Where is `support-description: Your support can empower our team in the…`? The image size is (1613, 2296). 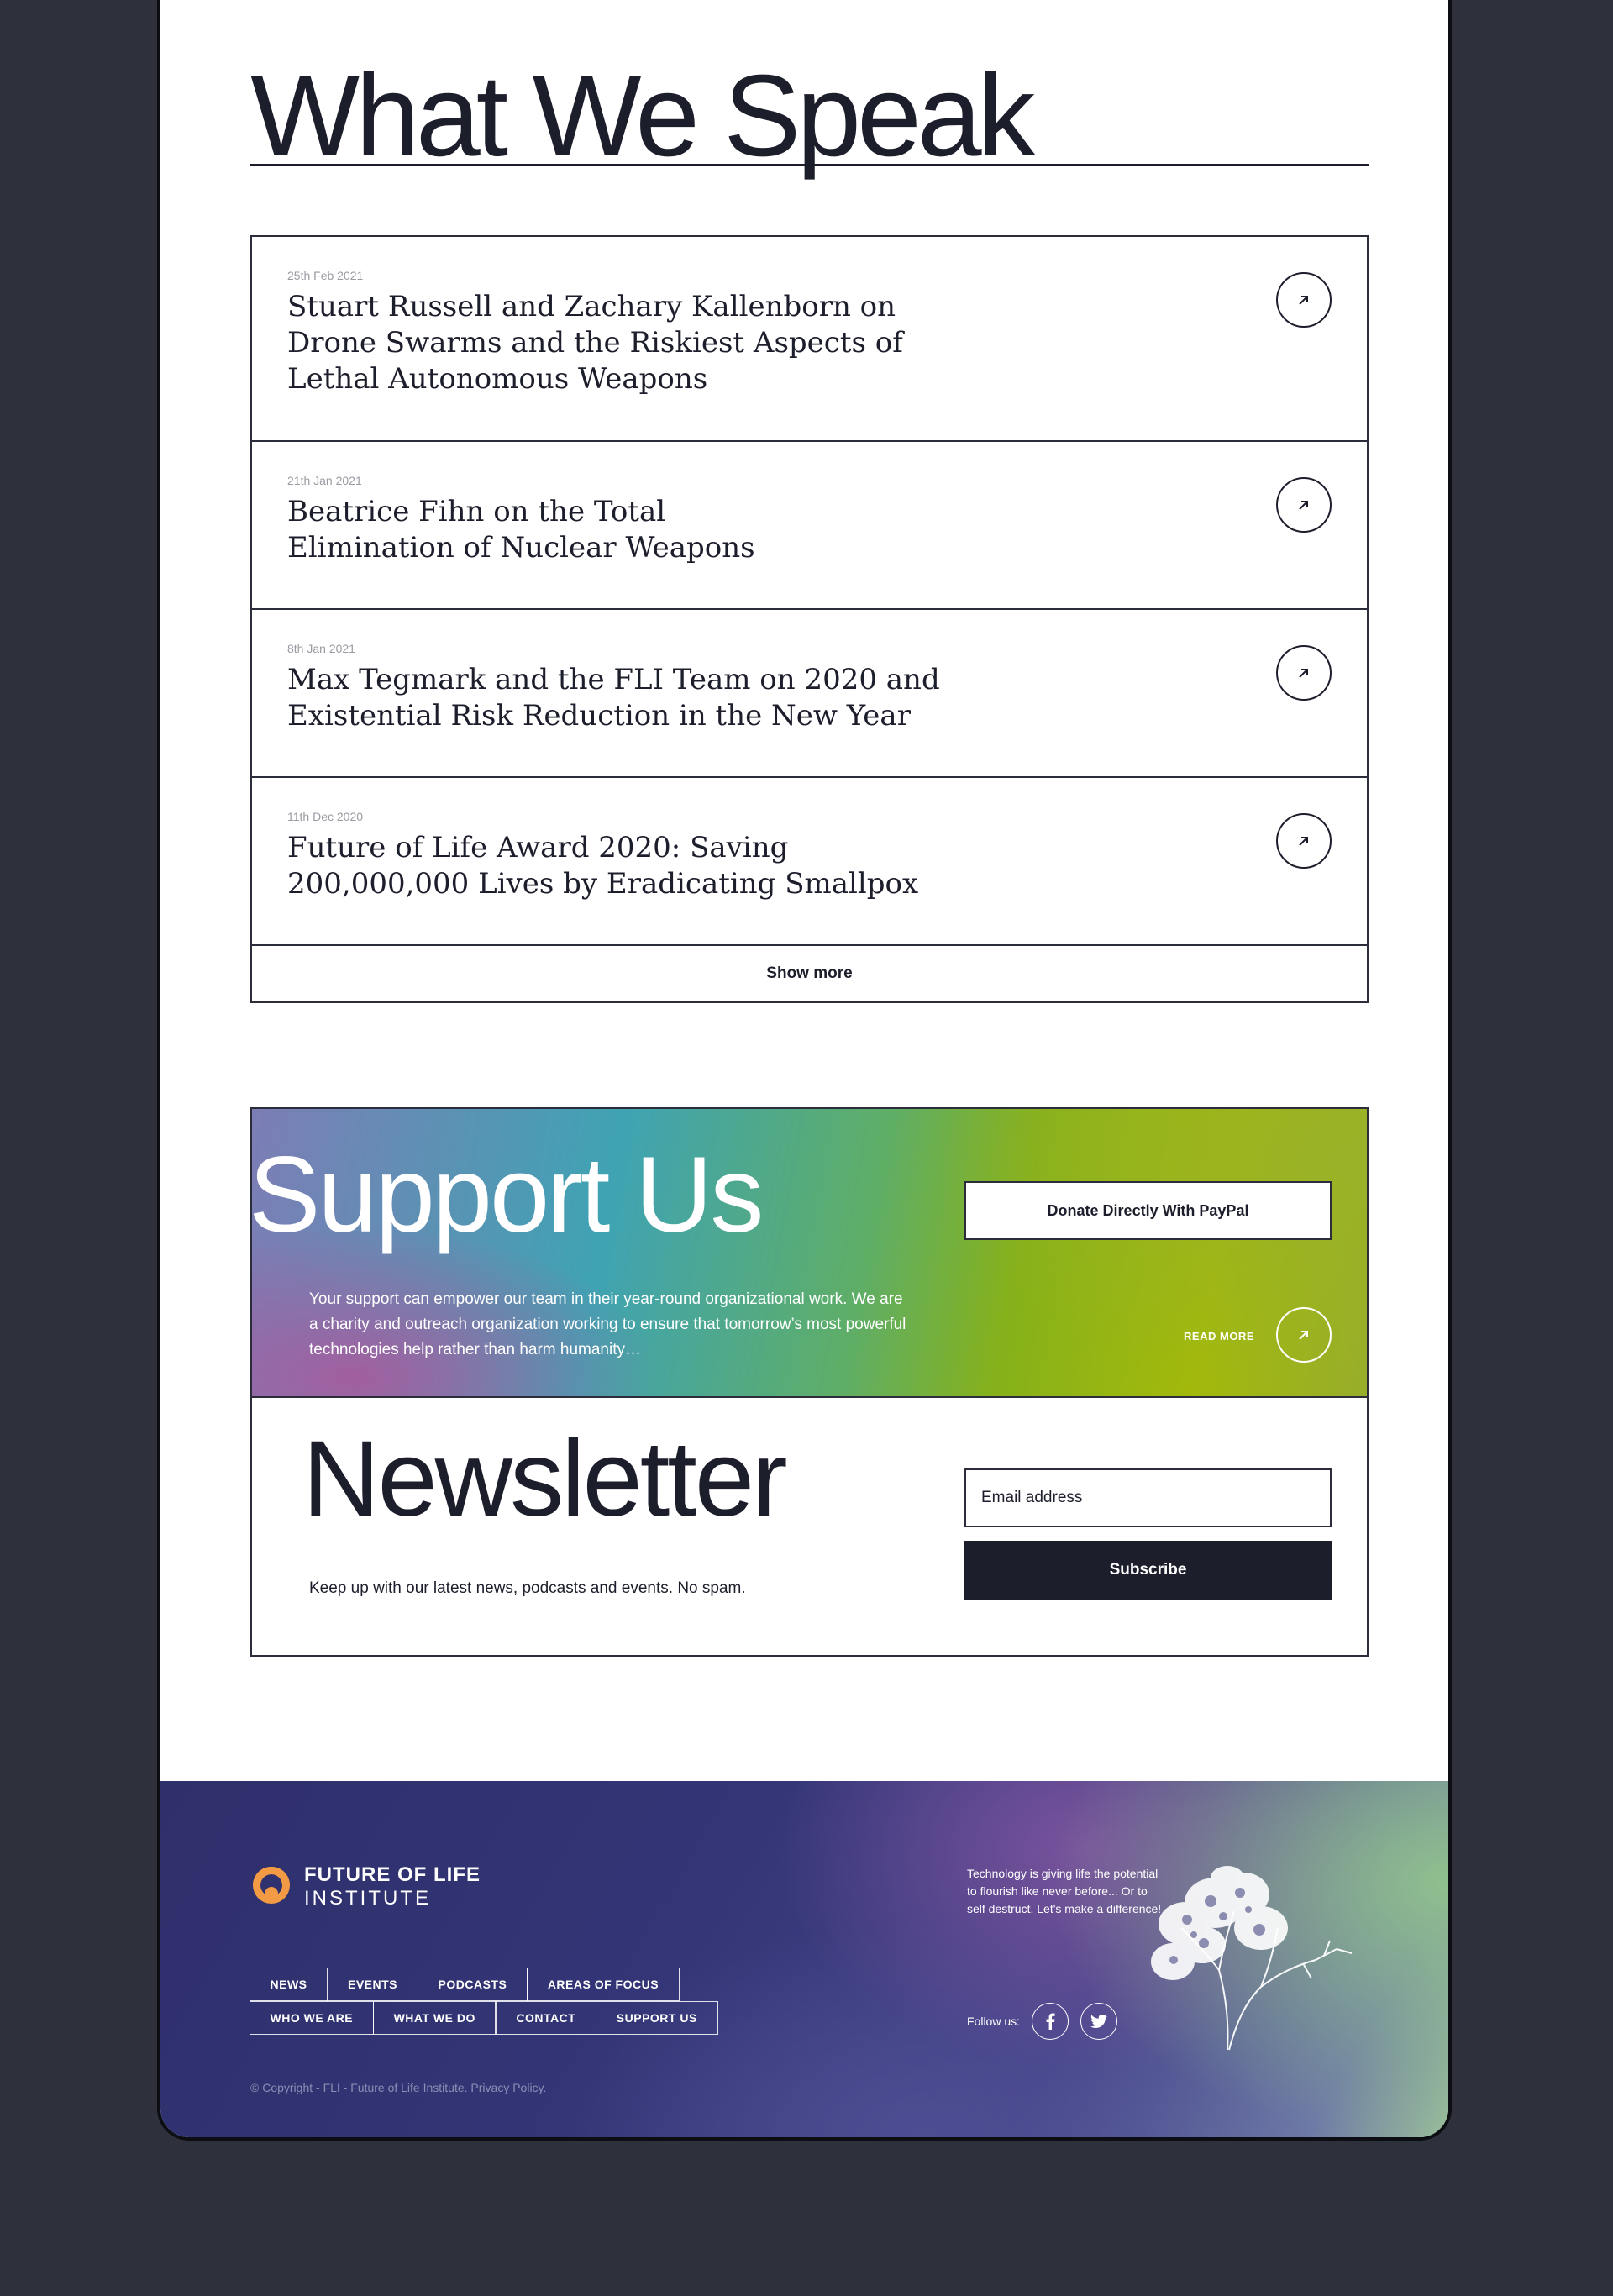
support-description: Your support can empower our team in the… is located at coordinates (607, 1324).